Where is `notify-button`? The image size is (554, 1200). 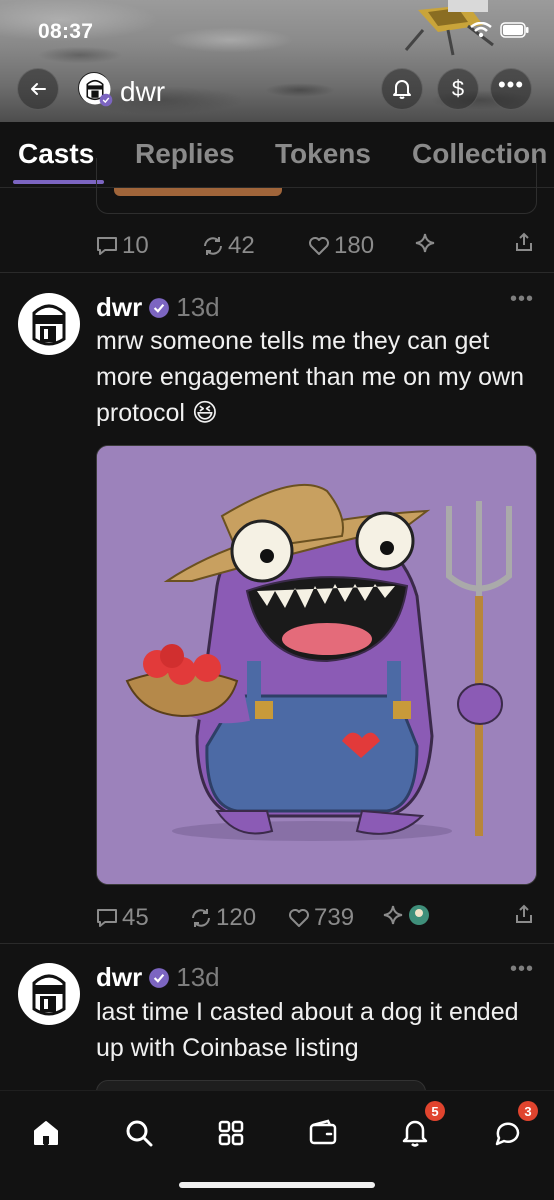 notify-button is located at coordinates (402, 89).